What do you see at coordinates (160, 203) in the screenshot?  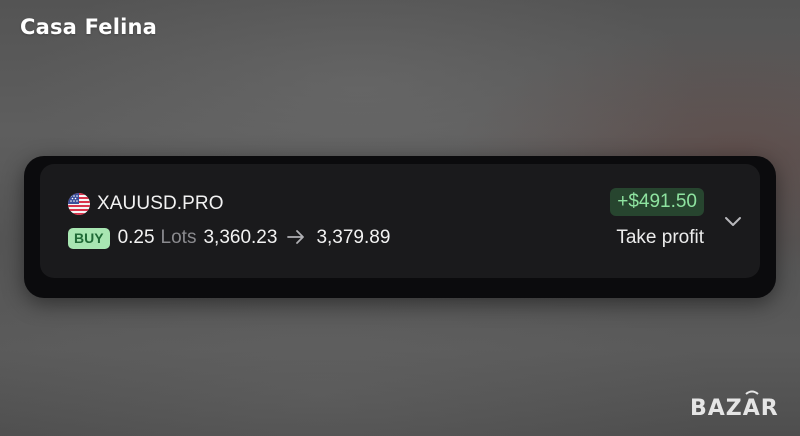 I see `trade-symbol: XAUUSD.PRO` at bounding box center [160, 203].